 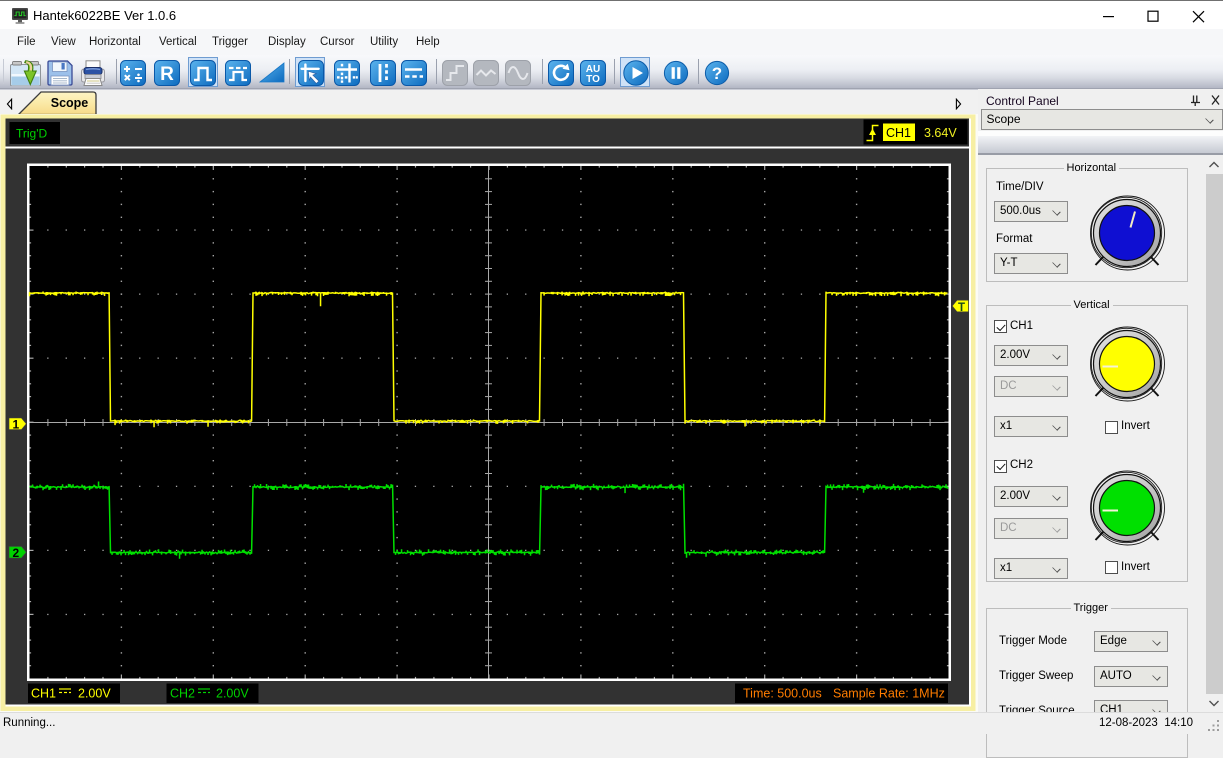 I want to click on svg-text: R, so click(x=167, y=74).